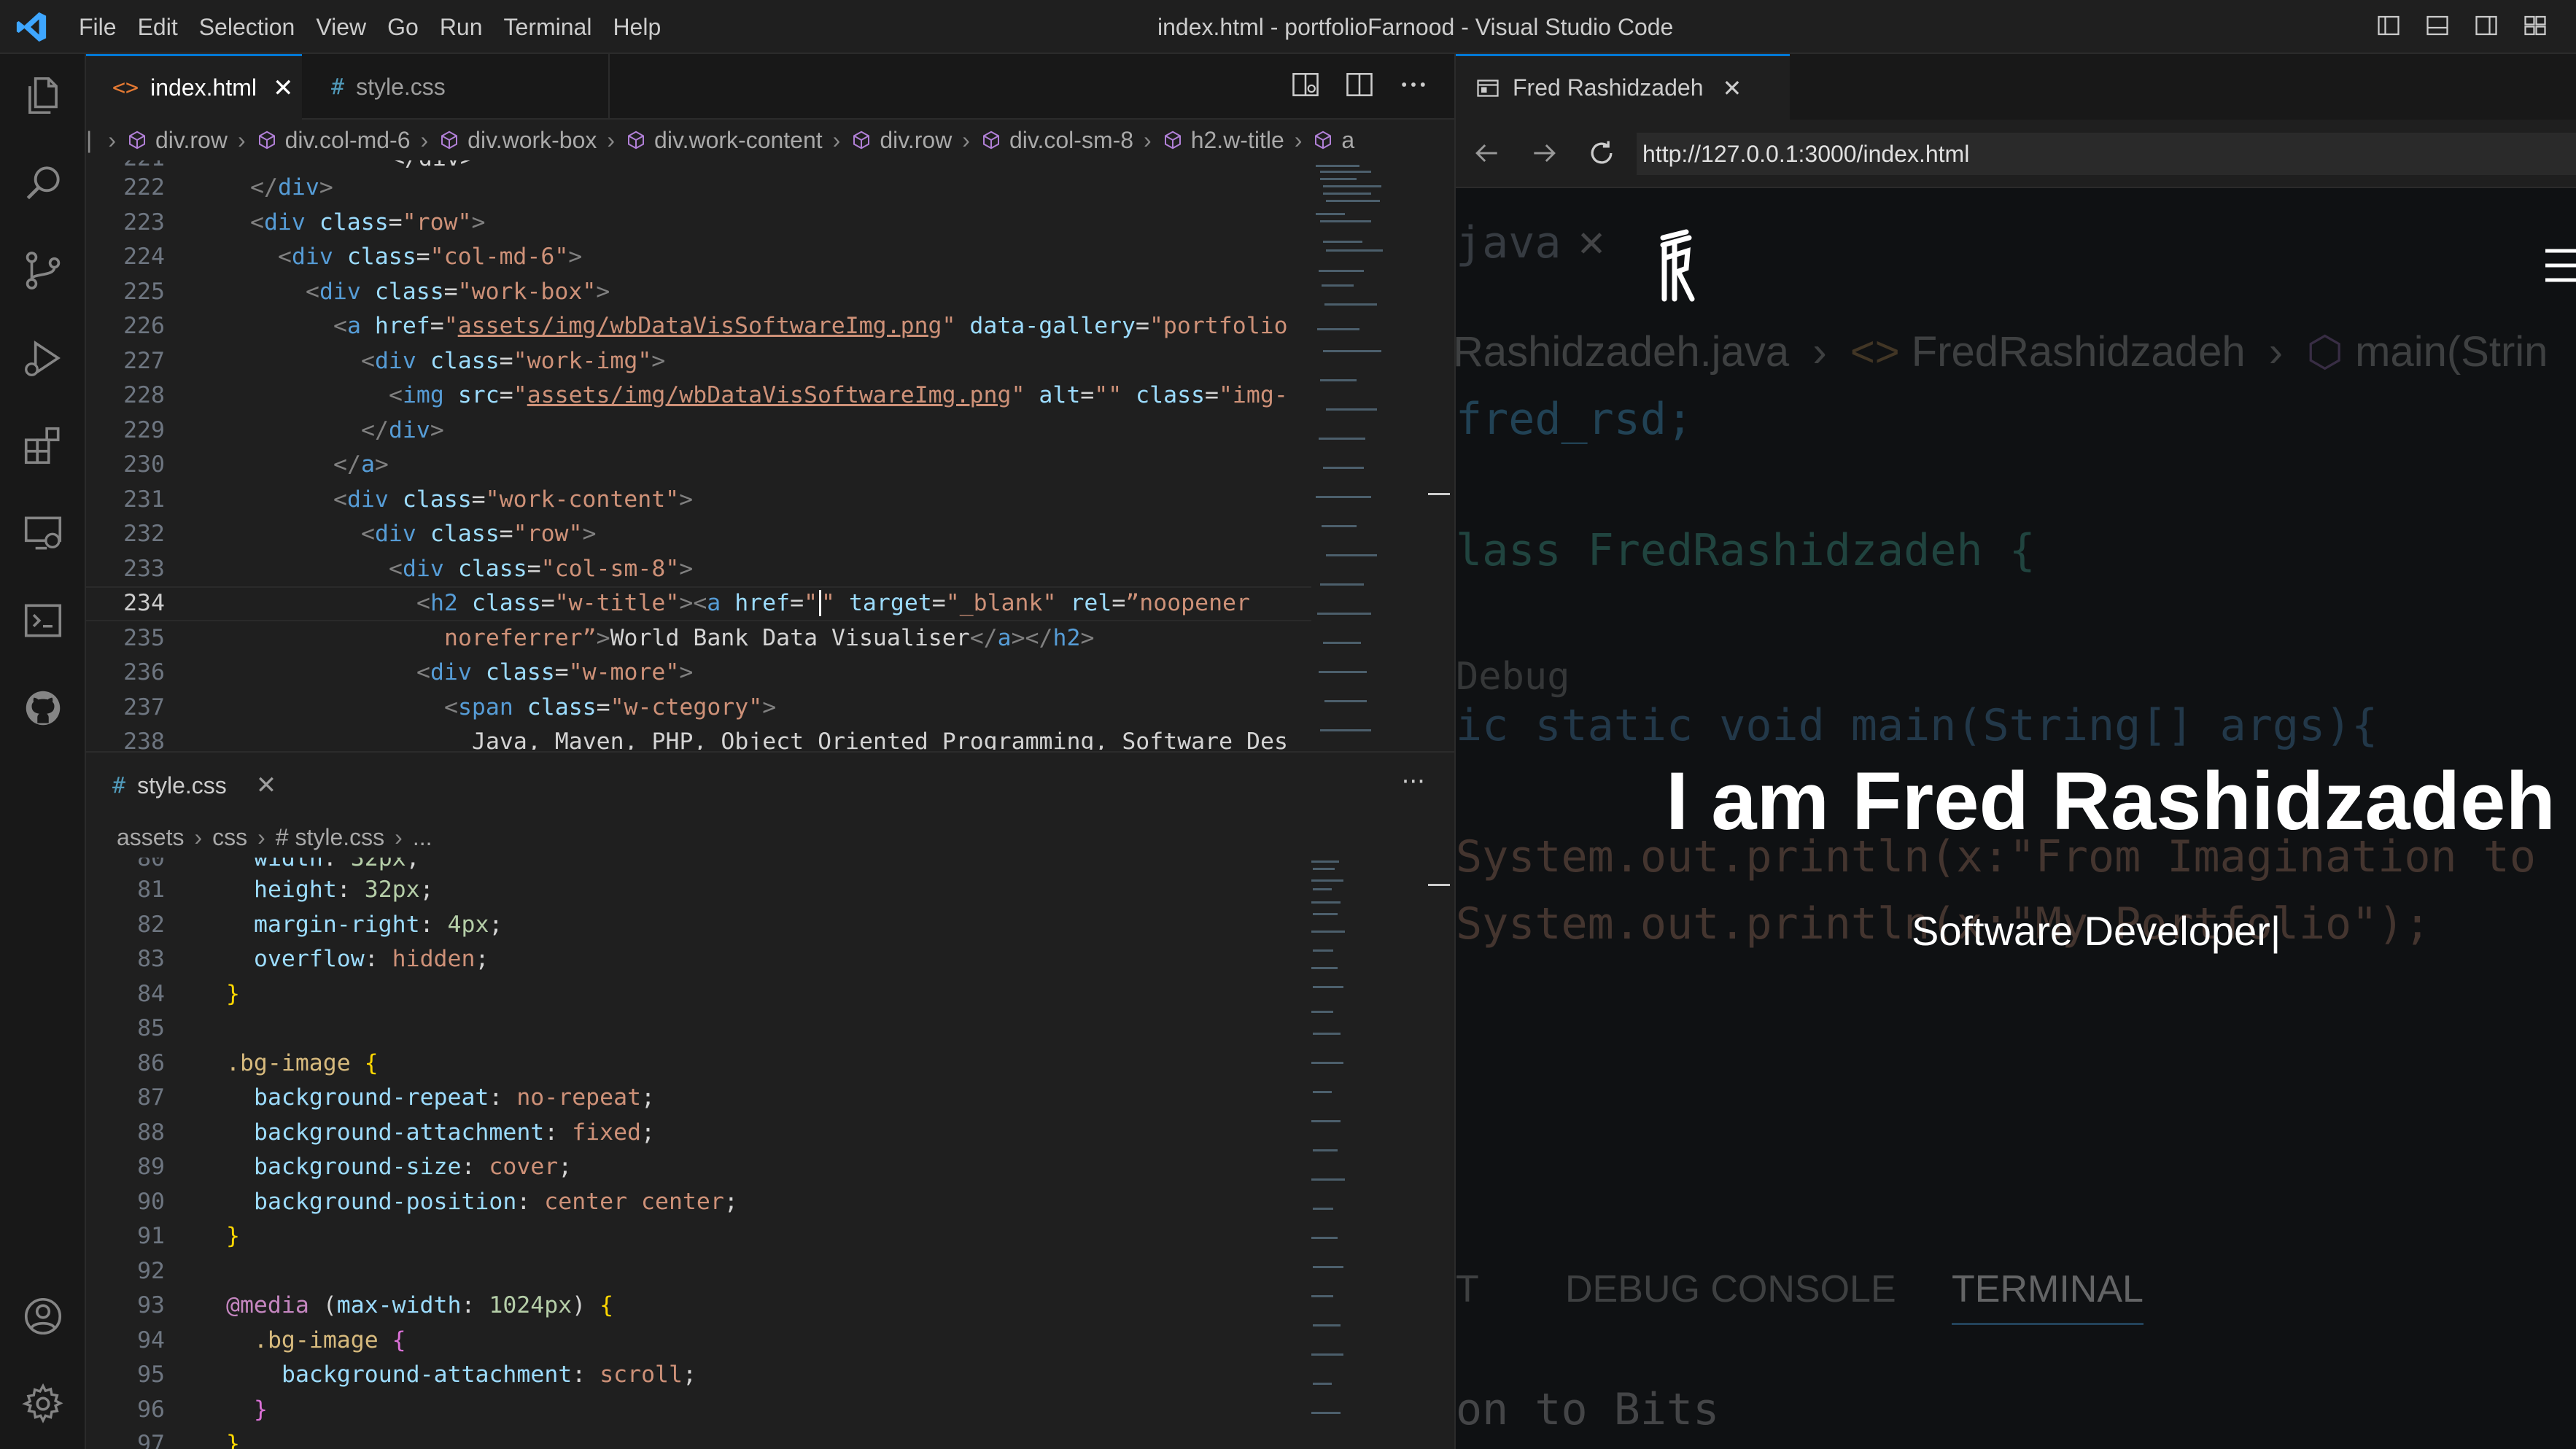 The width and height of the screenshot is (2576, 1449). I want to click on code-line: 231 <div class="work-content">, so click(408, 499).